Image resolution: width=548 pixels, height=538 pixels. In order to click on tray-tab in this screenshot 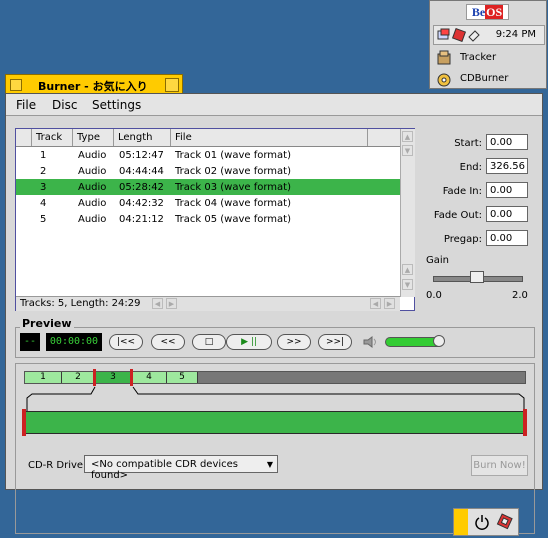, I will do `click(461, 522)`.